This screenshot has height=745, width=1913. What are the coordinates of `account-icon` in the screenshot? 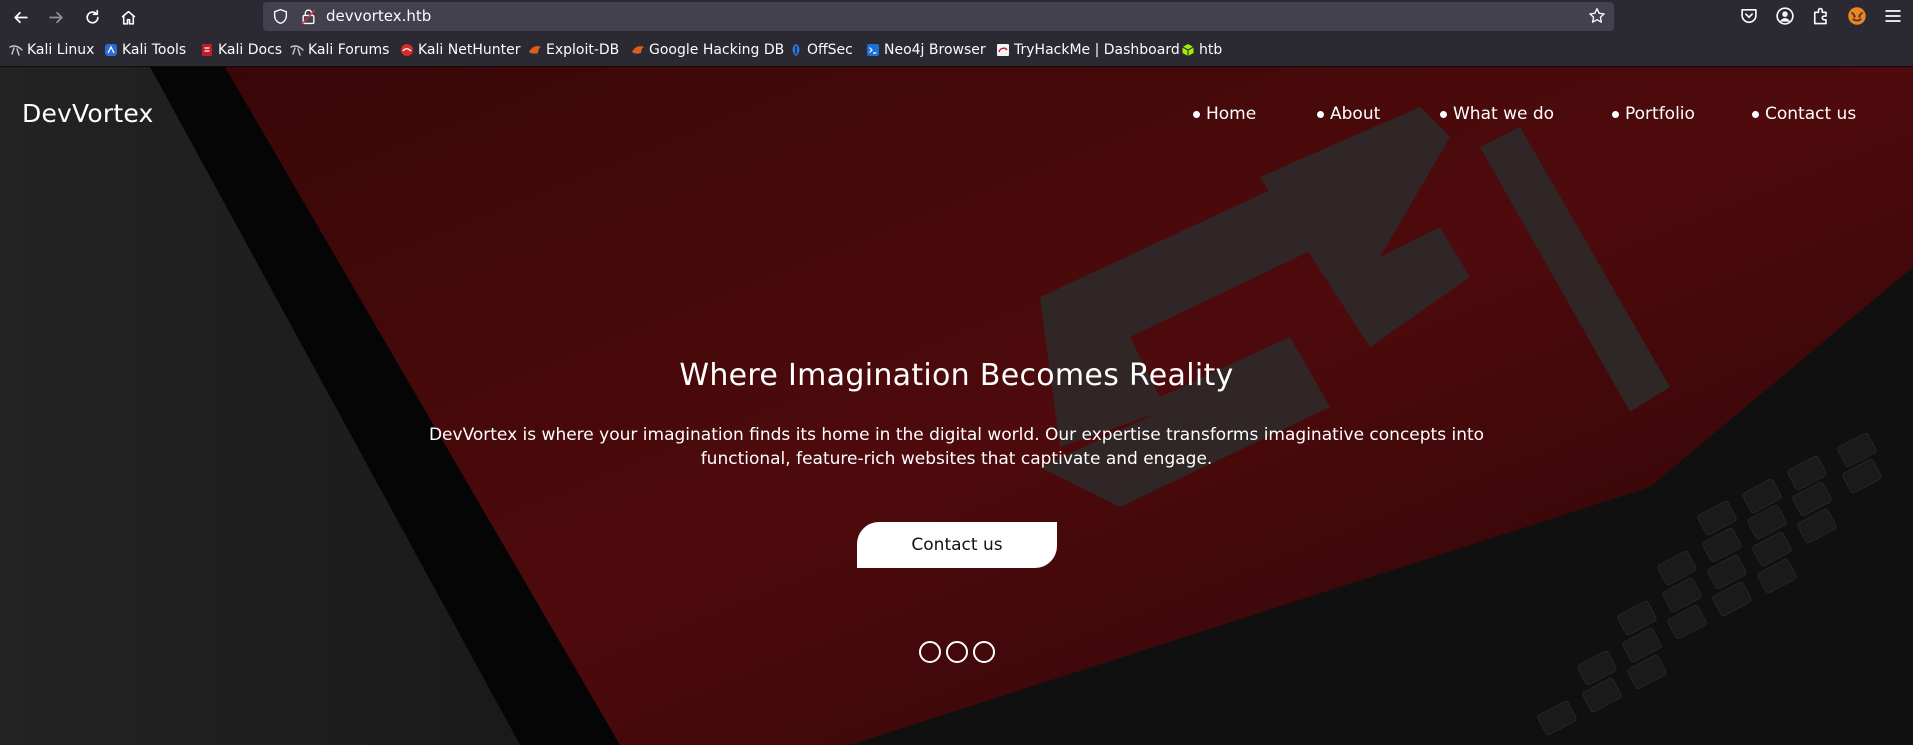 It's located at (1785, 16).